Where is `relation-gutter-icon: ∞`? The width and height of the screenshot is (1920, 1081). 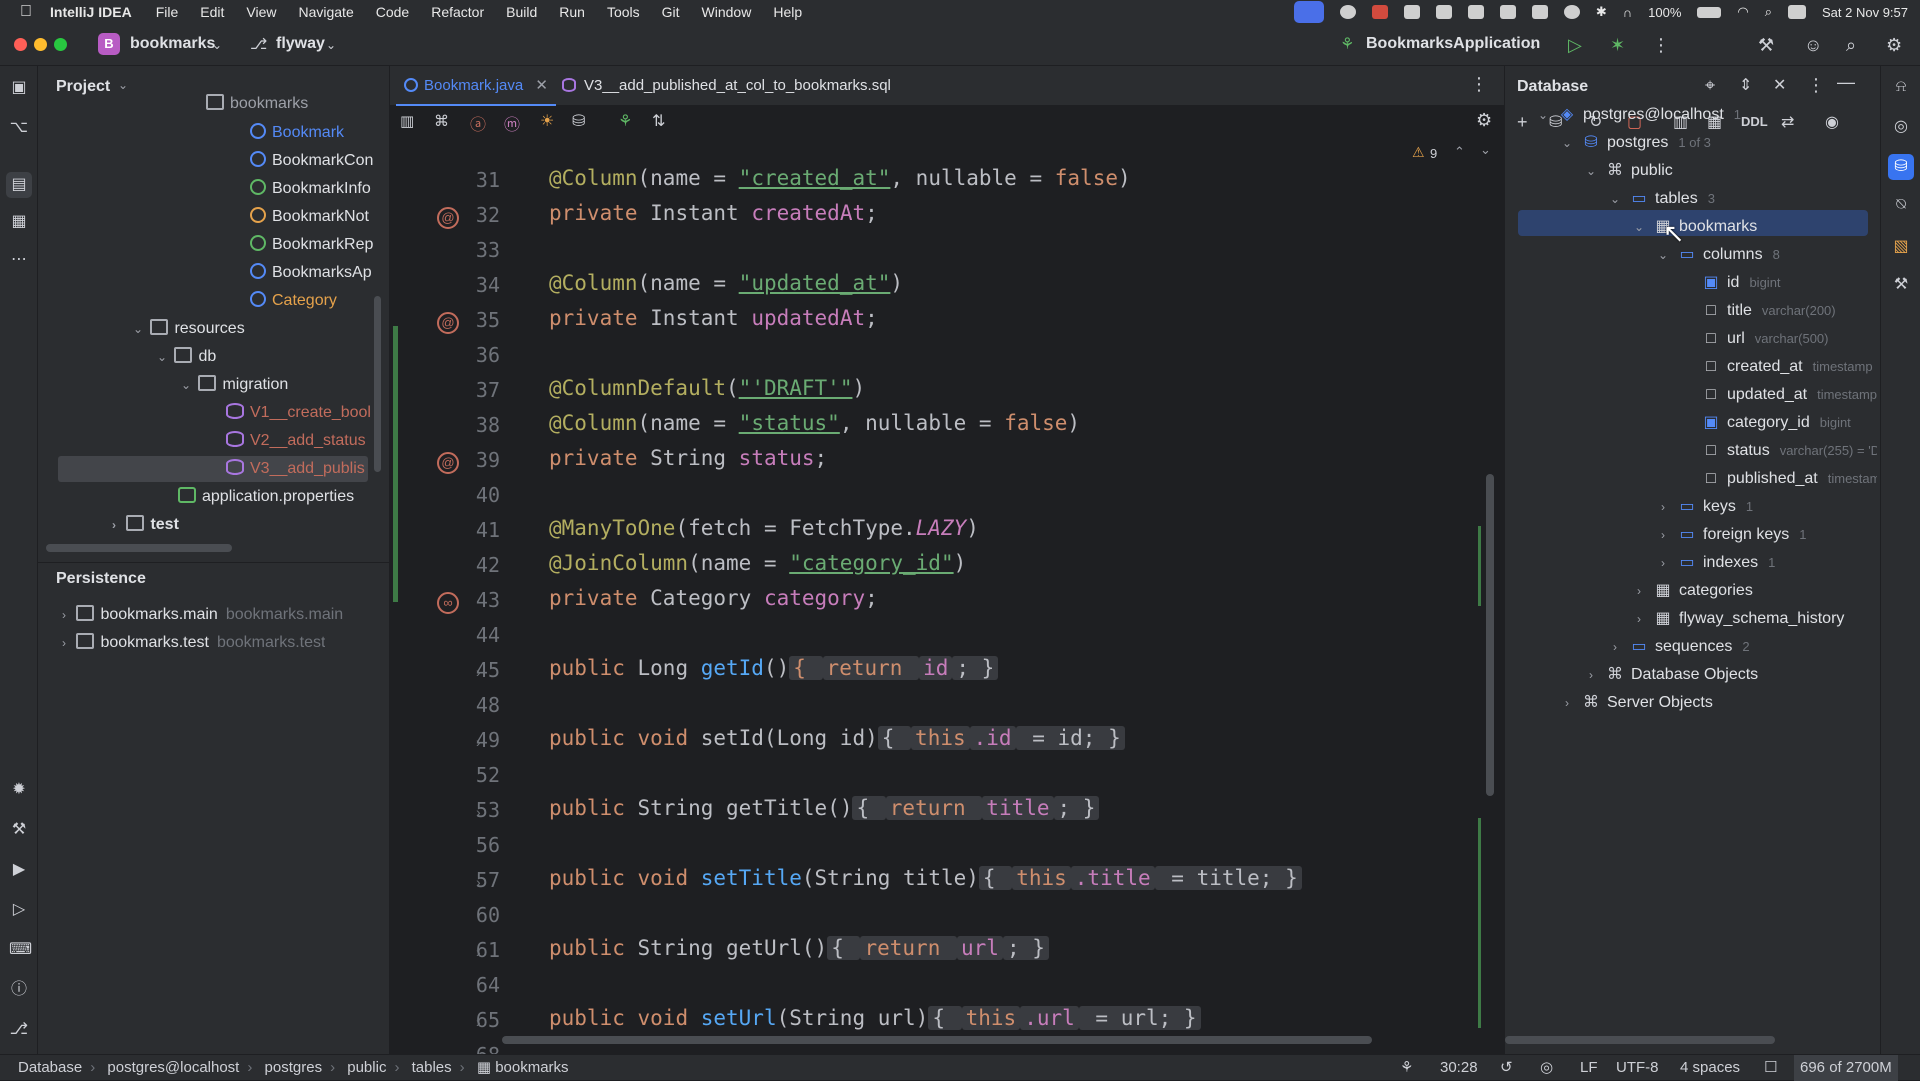 relation-gutter-icon: ∞ is located at coordinates (448, 603).